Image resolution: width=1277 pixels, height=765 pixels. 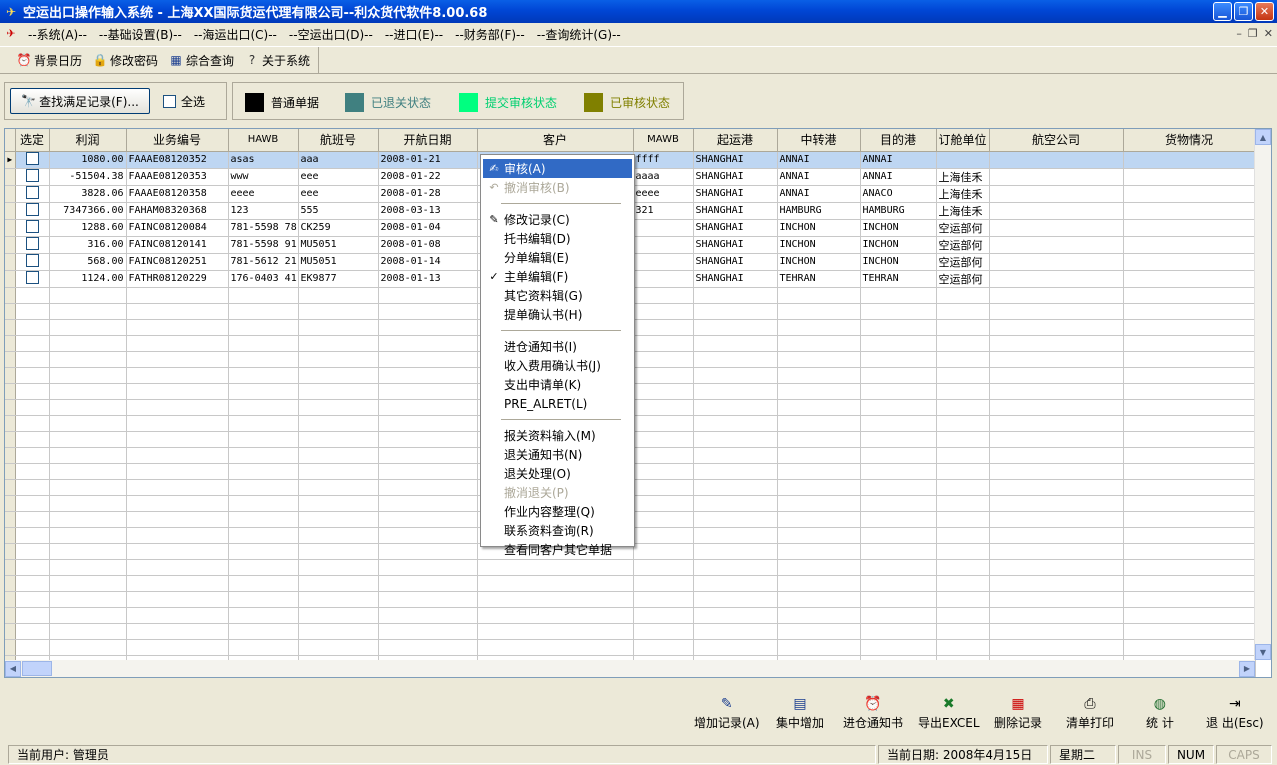 What do you see at coordinates (338, 194) in the screenshot?
I see `table-cell: eee` at bounding box center [338, 194].